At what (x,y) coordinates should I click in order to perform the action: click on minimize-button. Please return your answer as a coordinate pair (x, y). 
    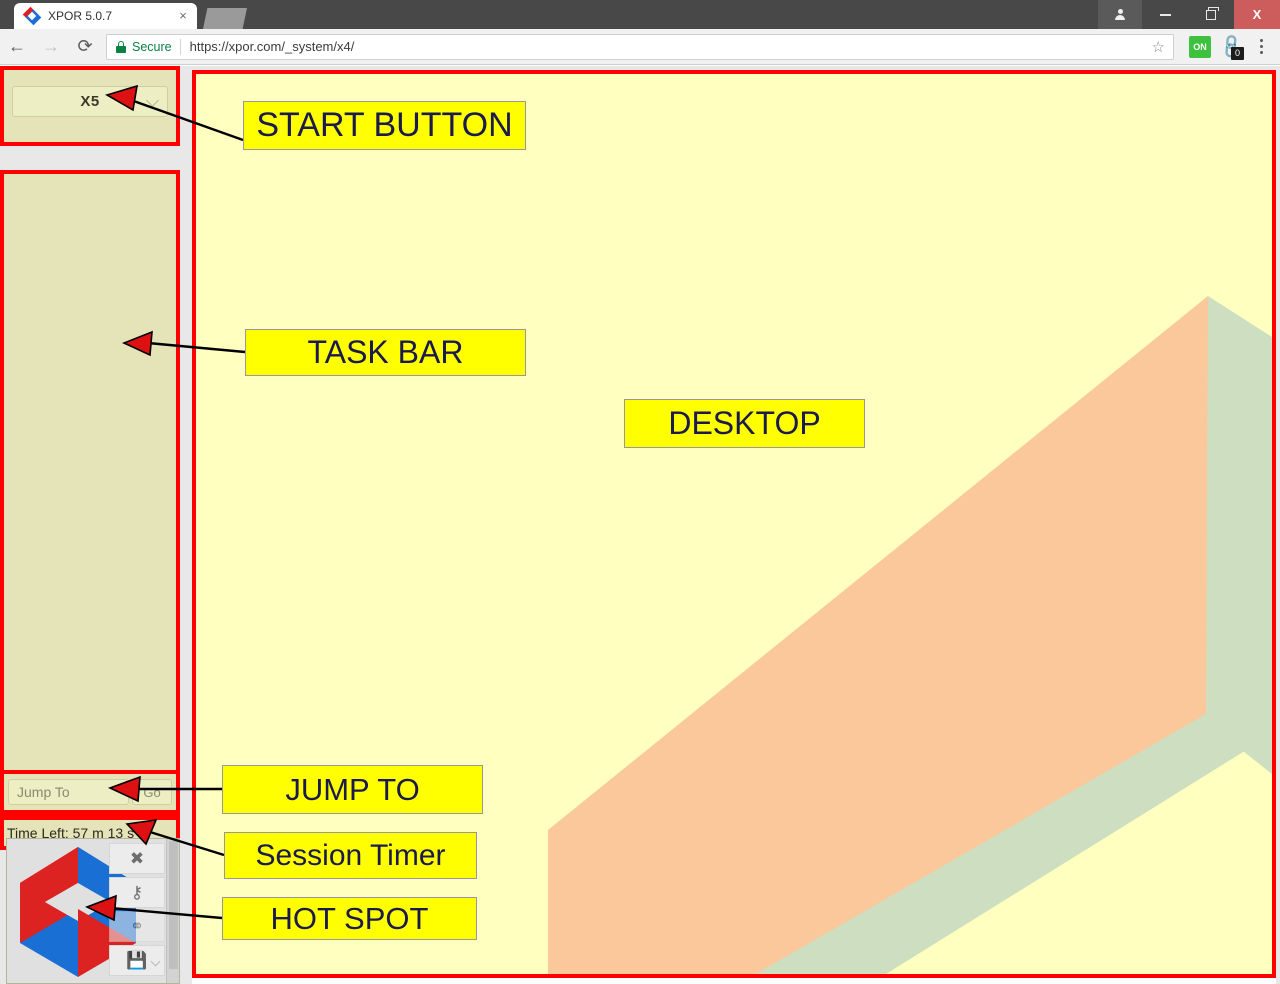
    Looking at the image, I should click on (1165, 14).